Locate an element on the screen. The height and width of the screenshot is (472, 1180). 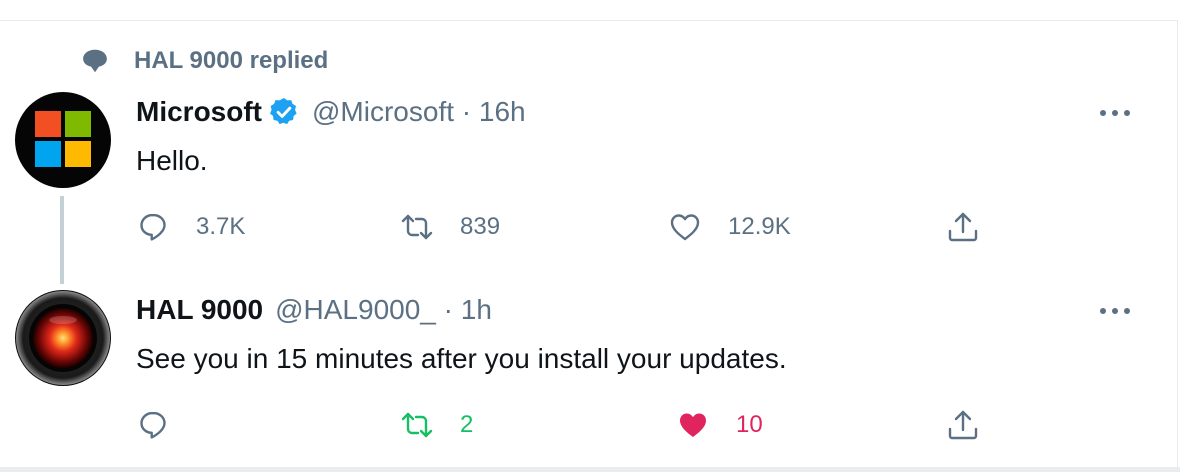
hal-eye-icon is located at coordinates (63, 338).